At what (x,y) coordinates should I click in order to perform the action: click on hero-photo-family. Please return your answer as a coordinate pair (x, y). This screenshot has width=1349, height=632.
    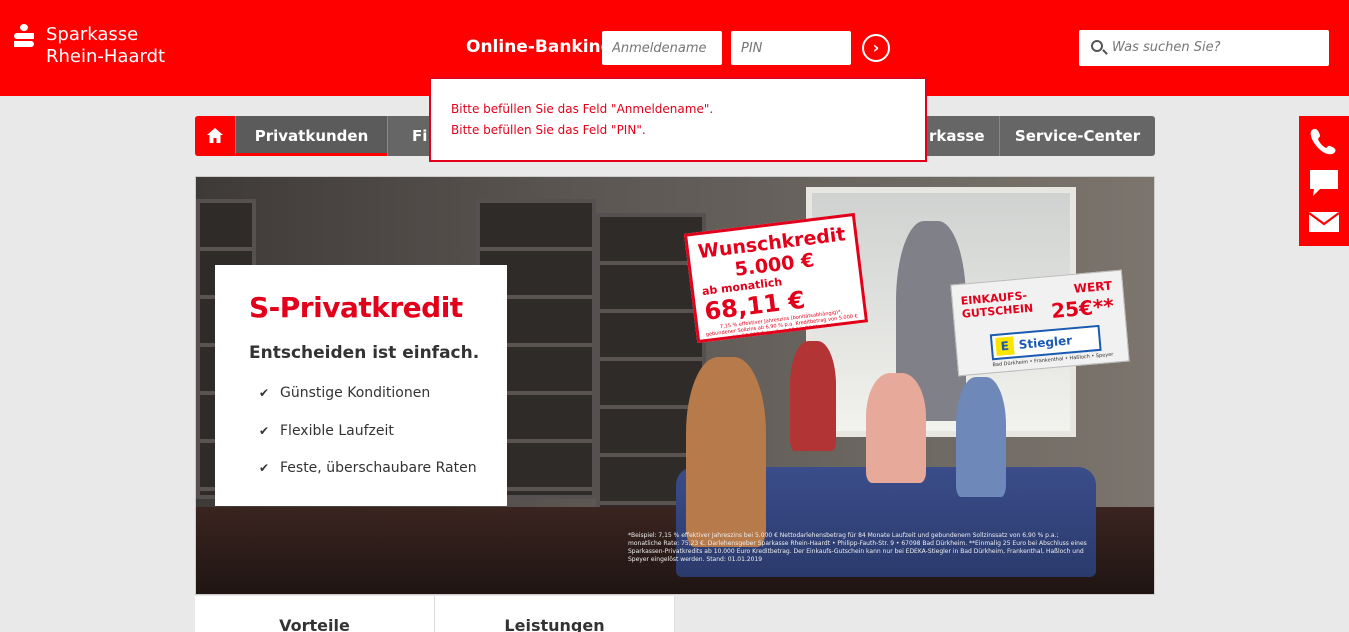
    Looking at the image, I should click on (726, 452).